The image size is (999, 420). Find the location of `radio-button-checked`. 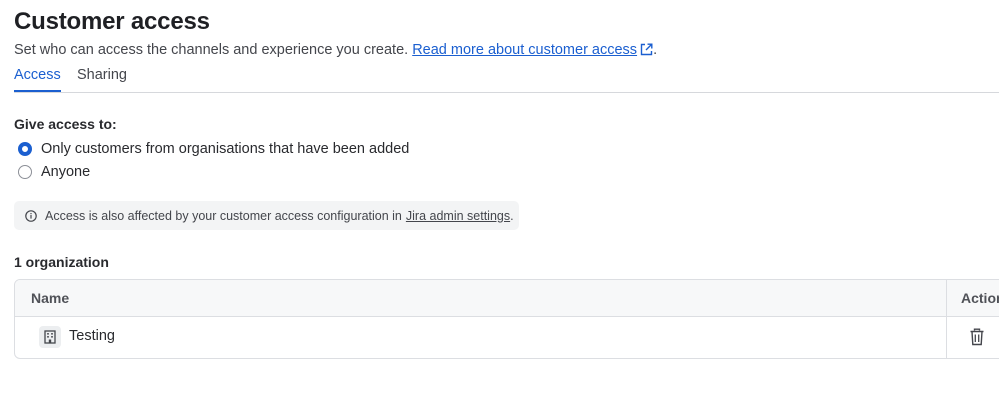

radio-button-checked is located at coordinates (25, 149).